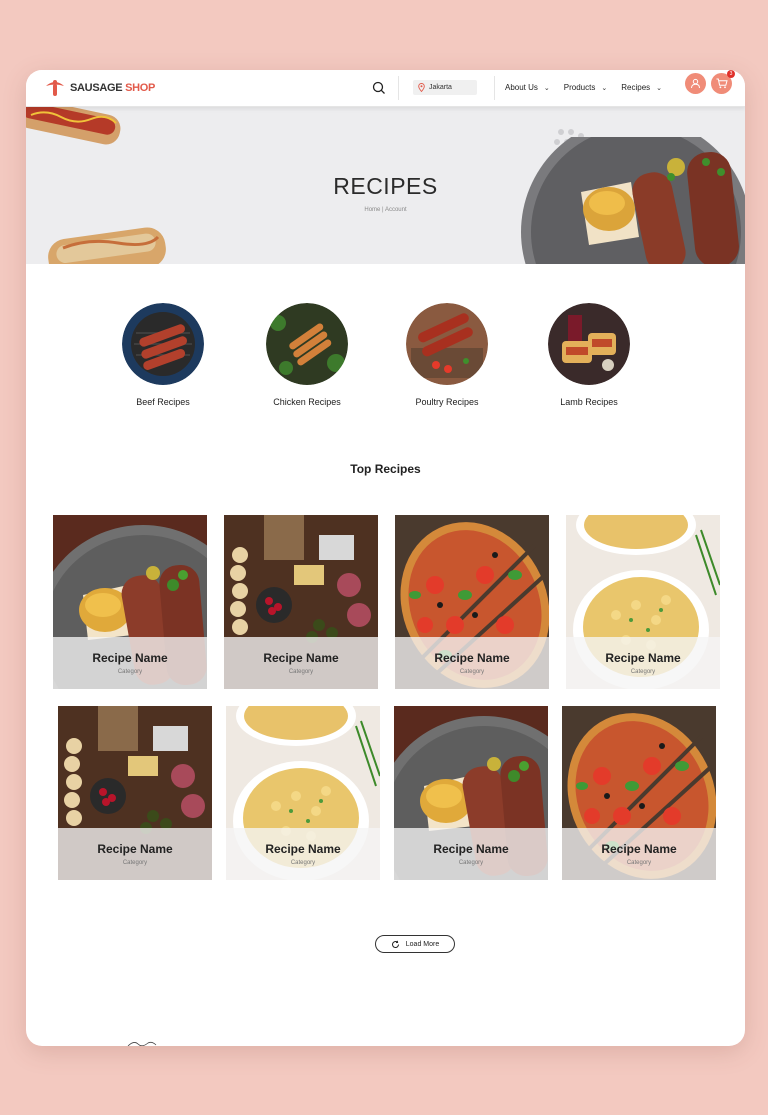 This screenshot has height=1115, width=768. What do you see at coordinates (589, 344) in the screenshot?
I see `lamb-category-image` at bounding box center [589, 344].